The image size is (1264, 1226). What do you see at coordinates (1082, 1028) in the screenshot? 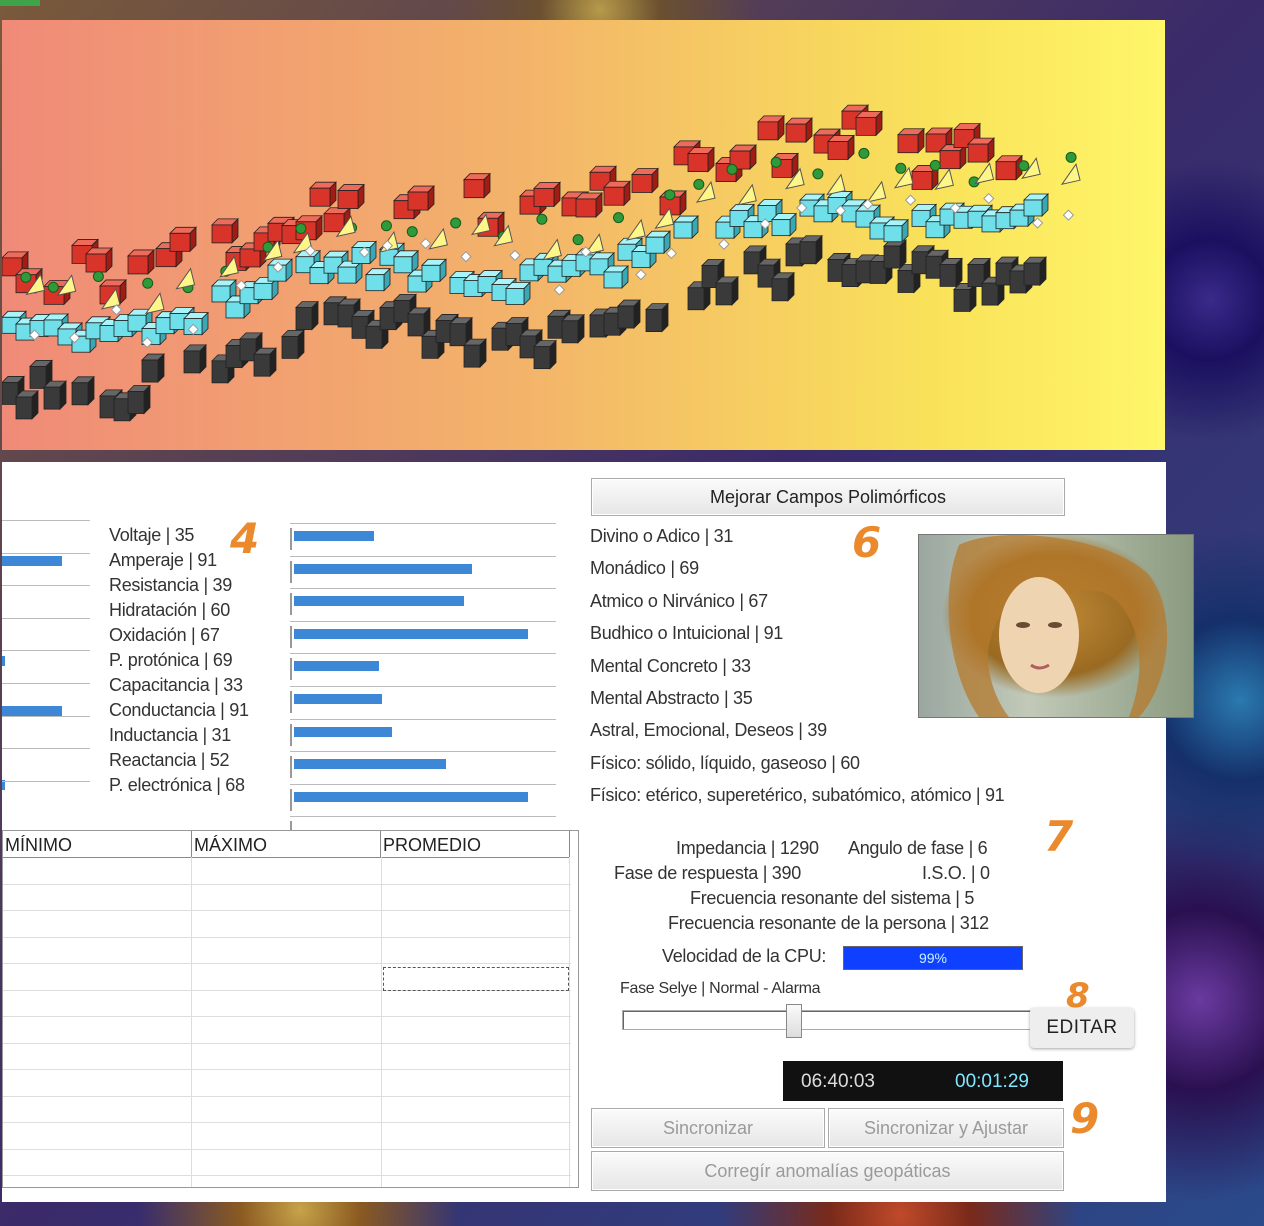
I see `edit-button: EDITAR` at bounding box center [1082, 1028].